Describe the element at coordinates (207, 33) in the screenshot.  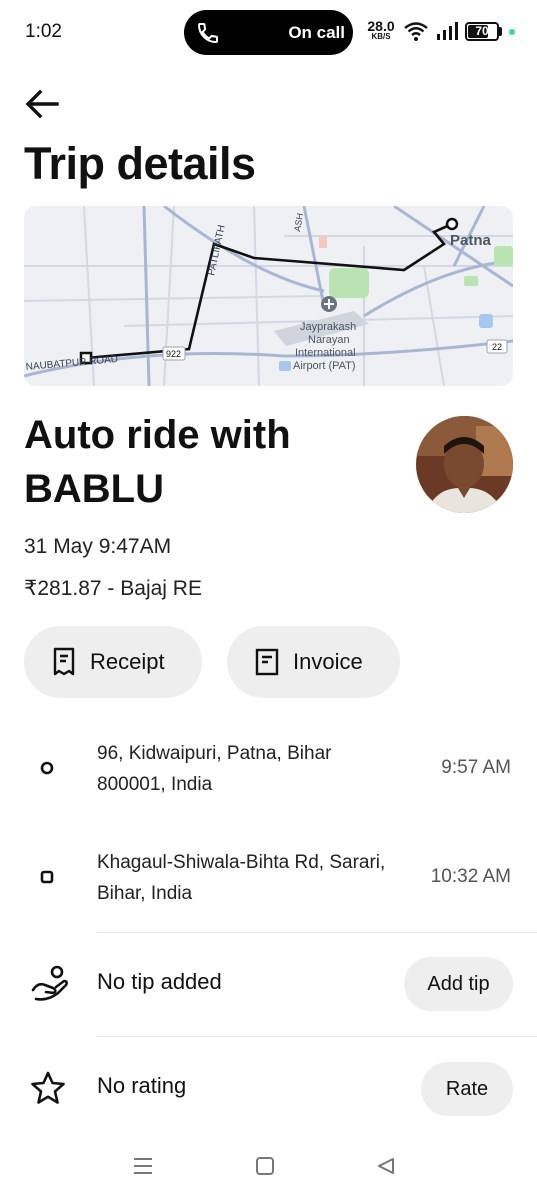
I see `phone-icon` at that location.